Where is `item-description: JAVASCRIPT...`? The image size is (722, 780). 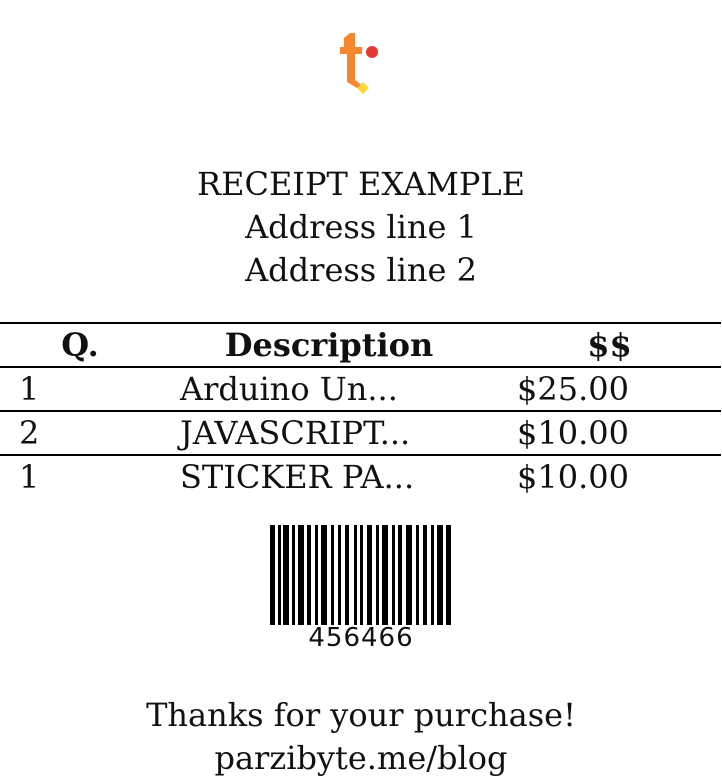
item-description: JAVASCRIPT... is located at coordinates (329, 433).